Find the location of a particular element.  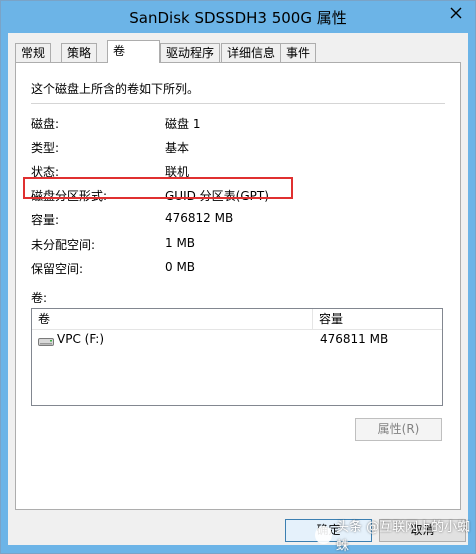

capacity-label: 容量: is located at coordinates (45, 220).